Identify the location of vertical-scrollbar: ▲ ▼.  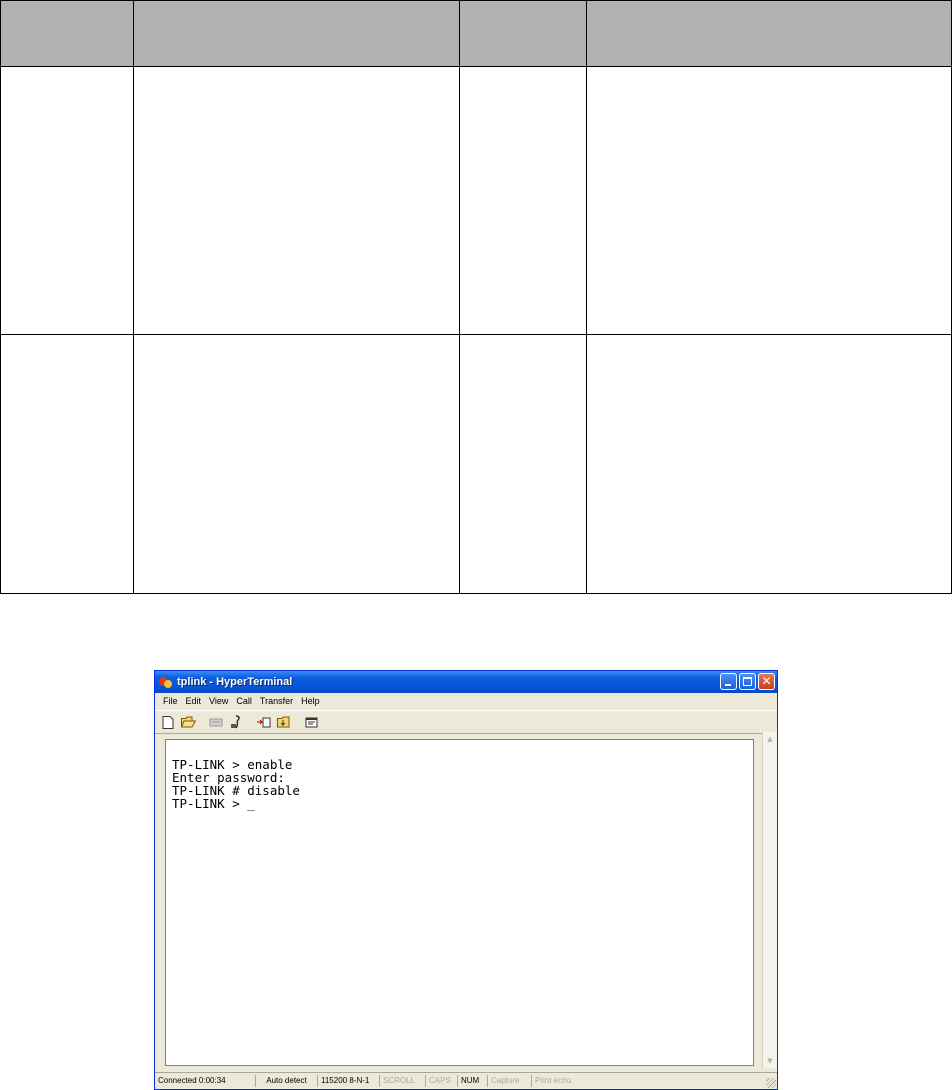
(769, 900).